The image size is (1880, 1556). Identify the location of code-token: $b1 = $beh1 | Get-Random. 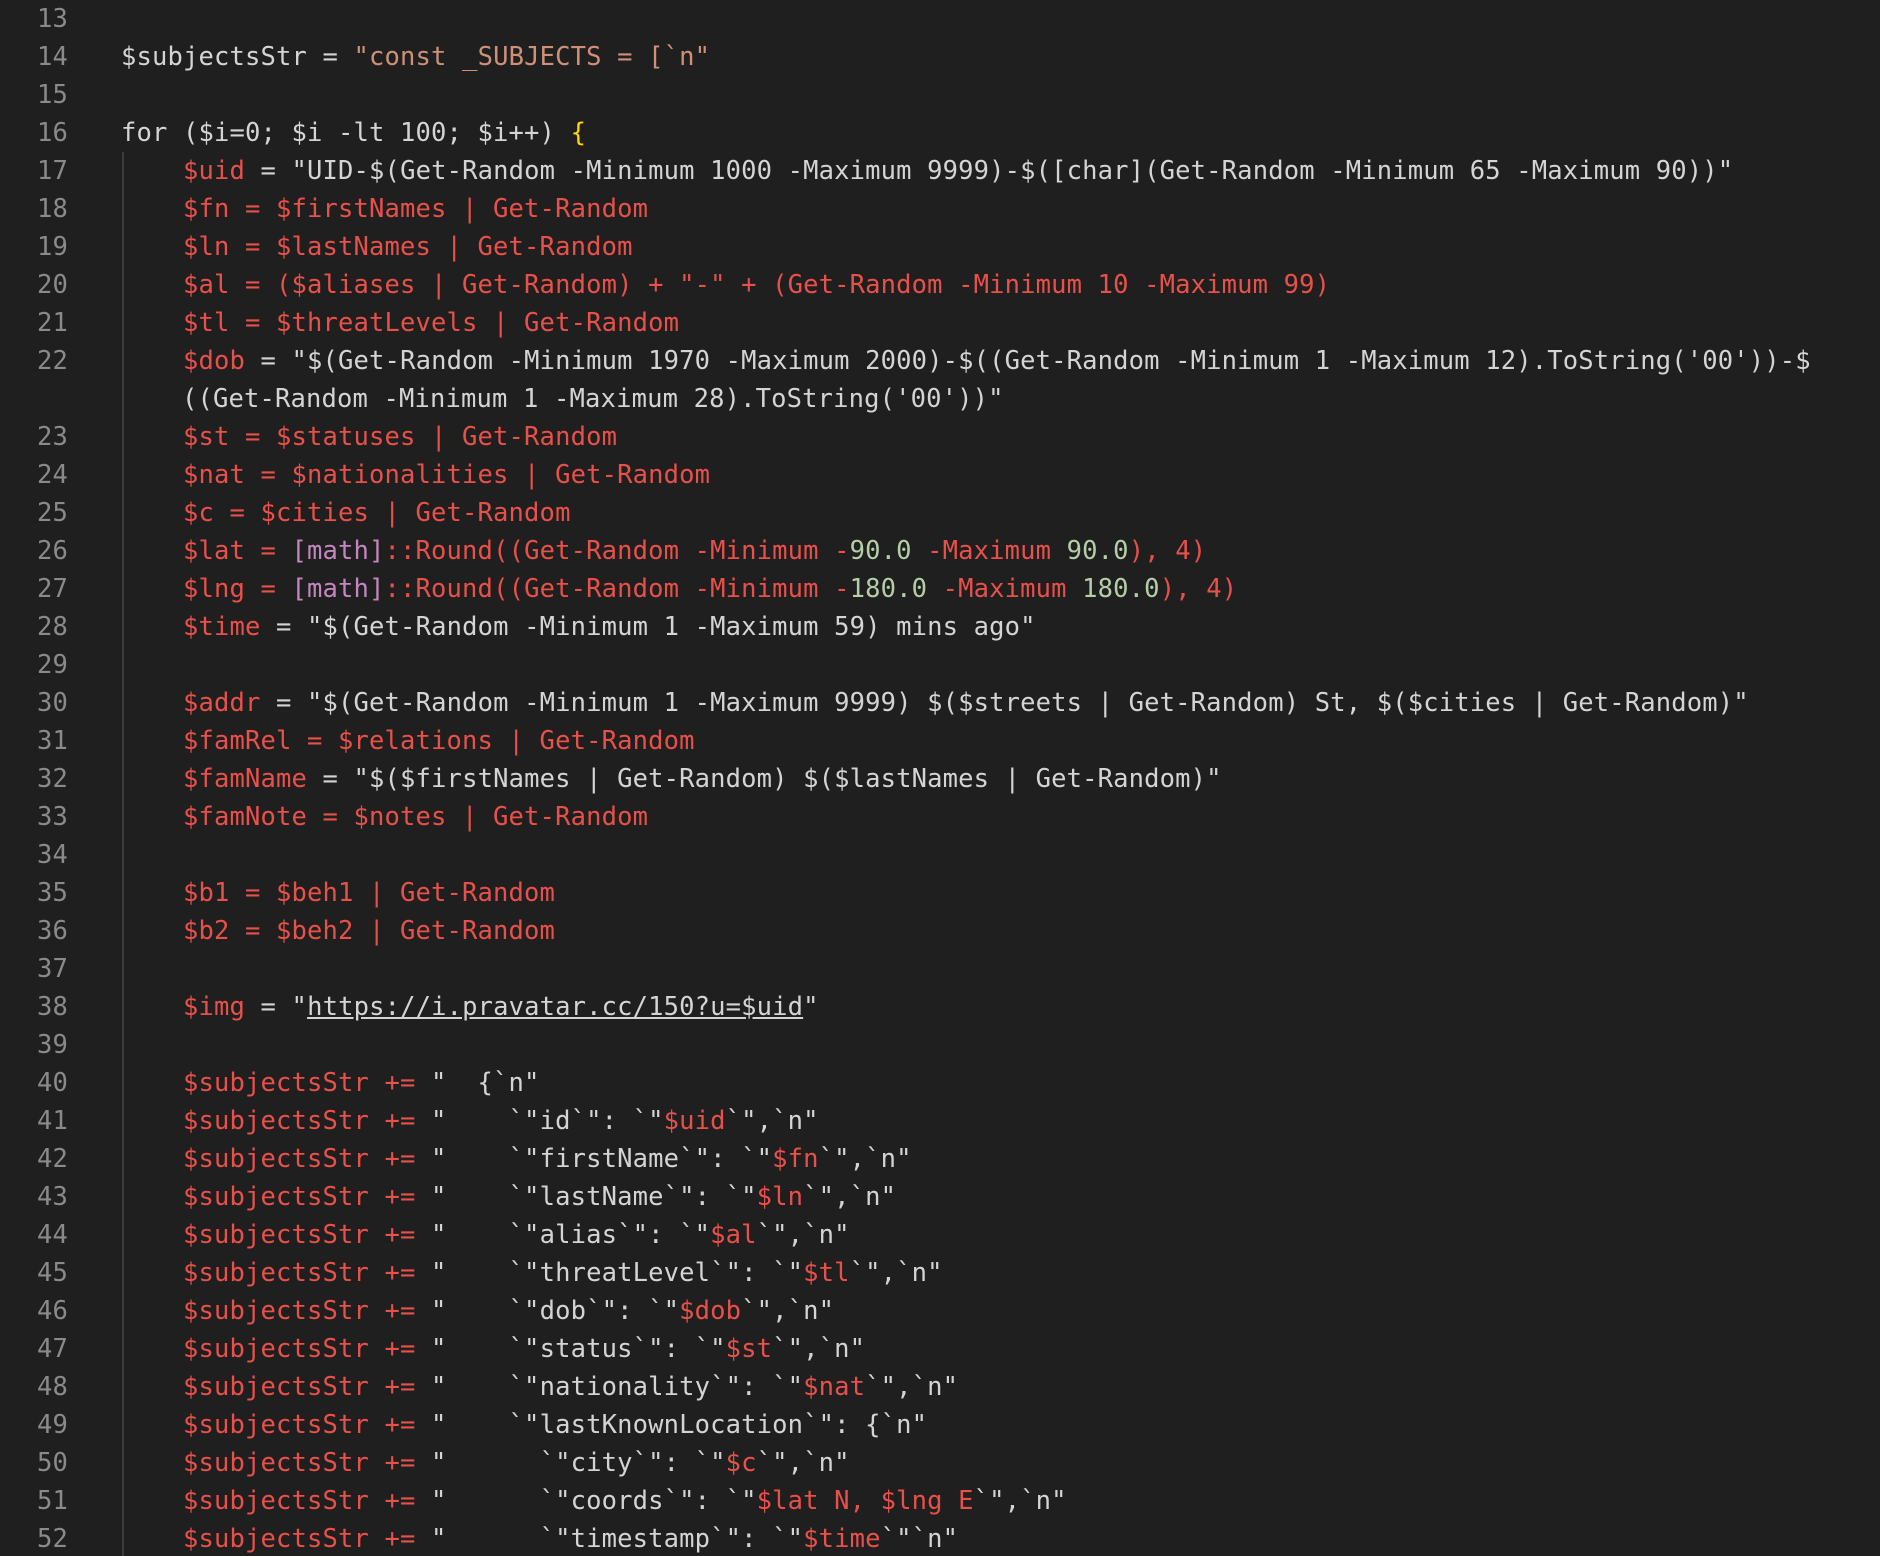
(338, 893).